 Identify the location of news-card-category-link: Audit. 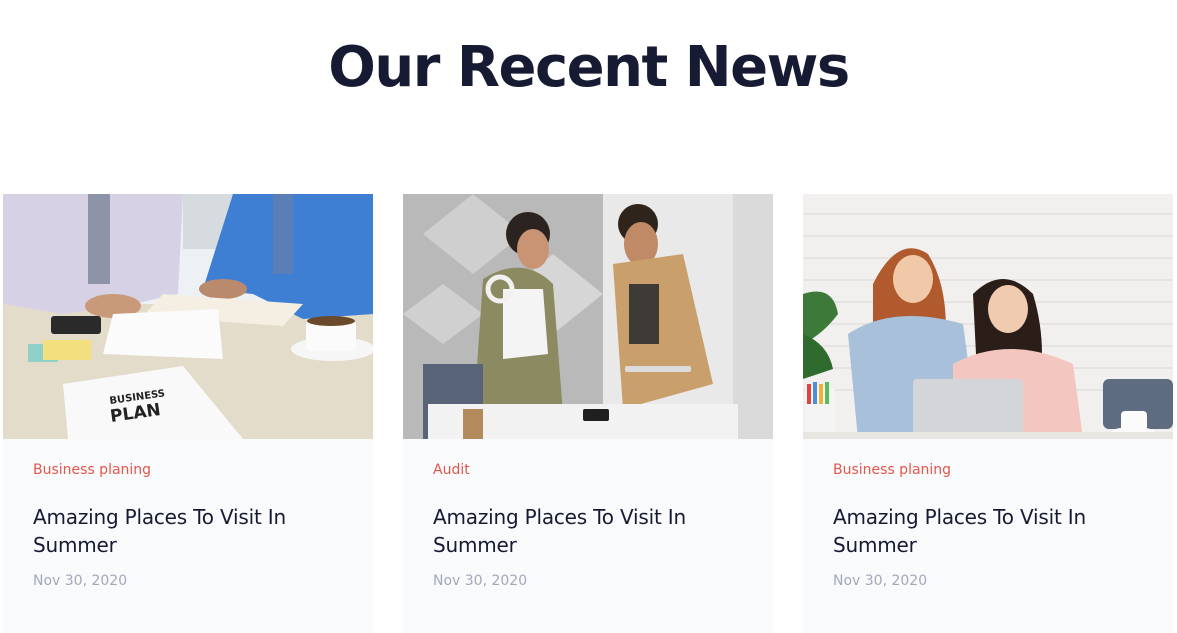
(451, 470).